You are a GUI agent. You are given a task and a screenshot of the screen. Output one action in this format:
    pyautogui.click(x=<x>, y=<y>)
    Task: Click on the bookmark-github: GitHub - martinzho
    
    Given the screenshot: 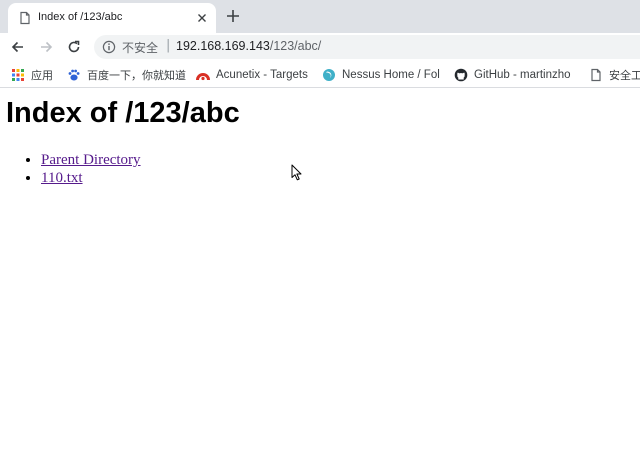 What is the action you would take?
    pyautogui.click(x=512, y=75)
    